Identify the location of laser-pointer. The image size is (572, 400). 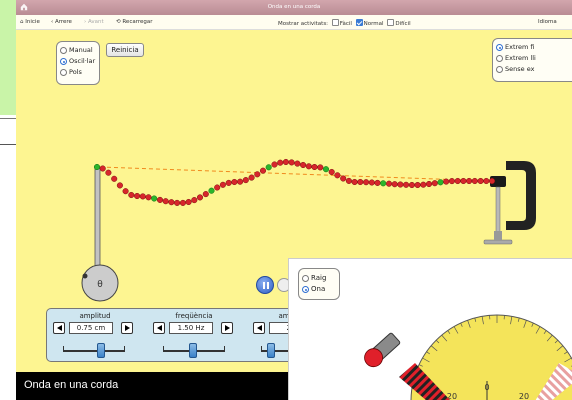
(381, 350).